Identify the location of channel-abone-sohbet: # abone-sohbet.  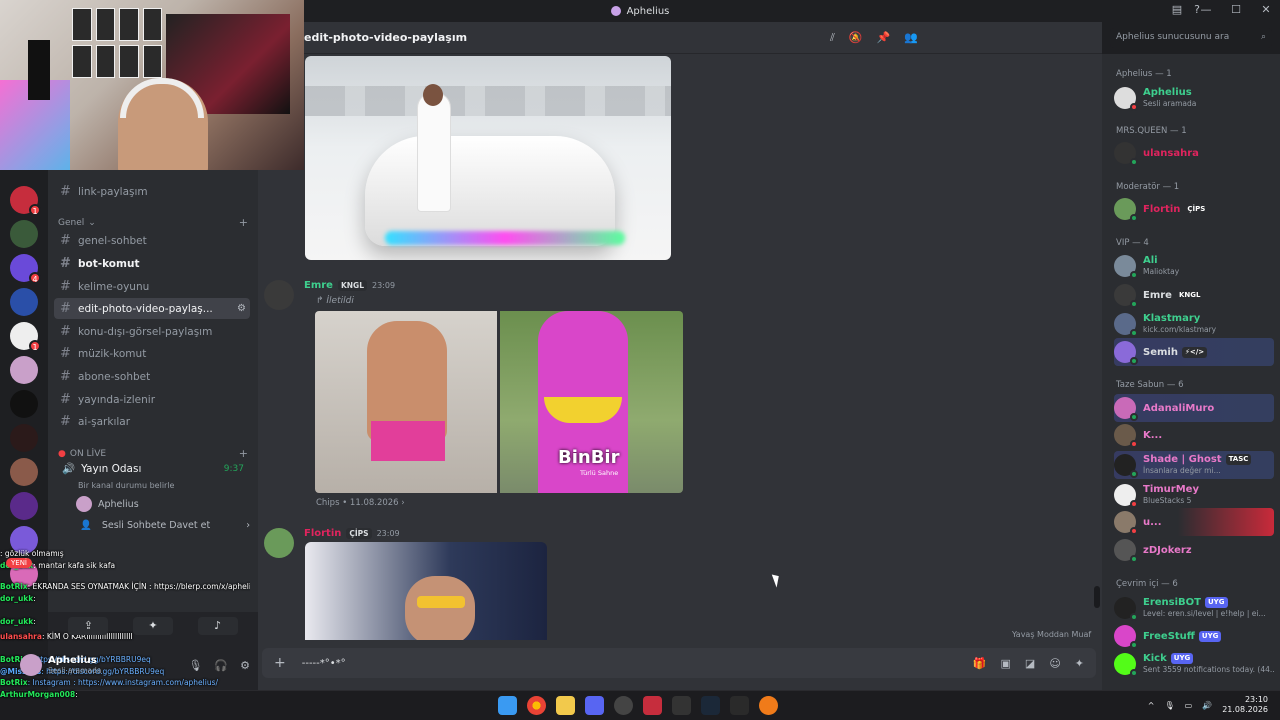
(152, 376).